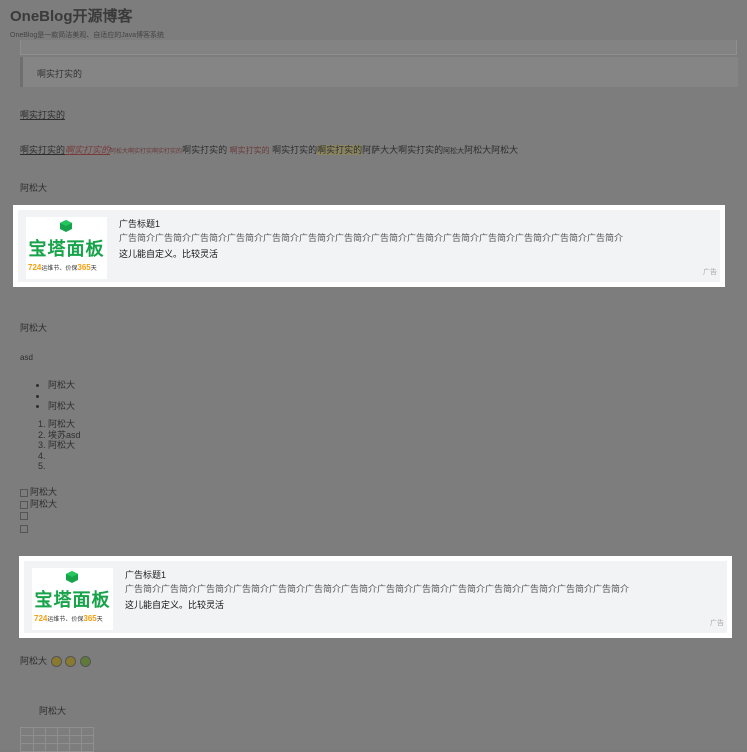 This screenshot has width=747, height=752. Describe the element at coordinates (71, 662) in the screenshot. I see `blush-emoji-icon` at that location.